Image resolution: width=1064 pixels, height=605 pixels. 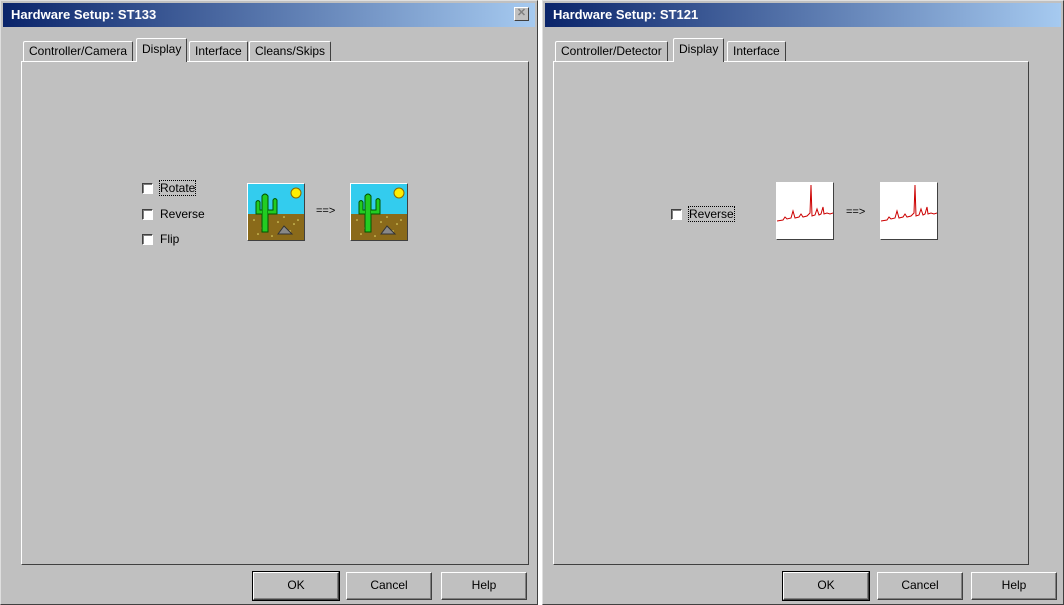 I want to click on close-icon: ✕, so click(x=521, y=14).